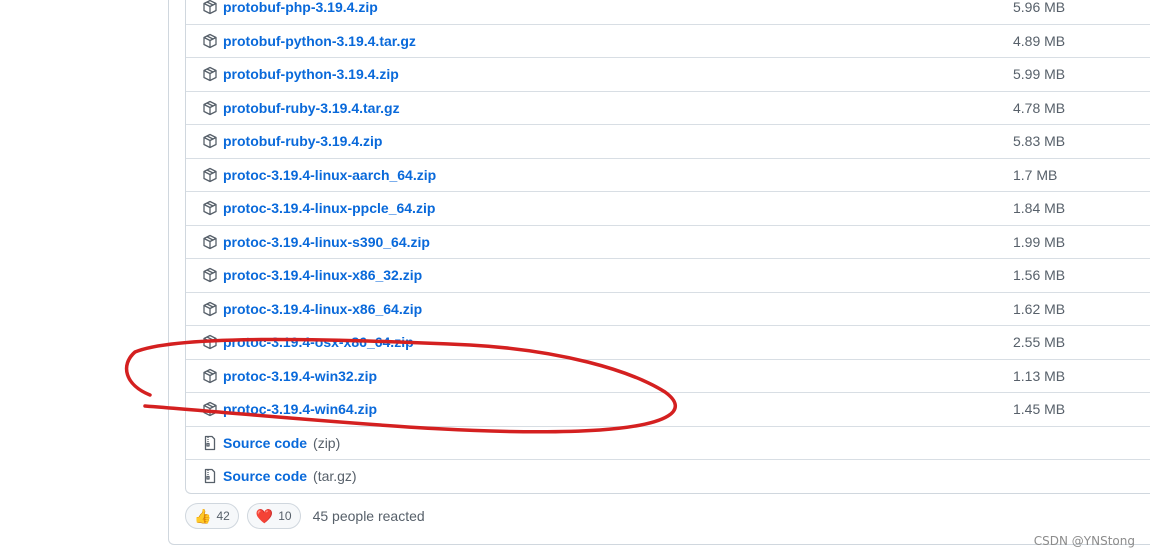  Describe the element at coordinates (203, 516) in the screenshot. I see `thumbs-up-icon: 👍` at that location.